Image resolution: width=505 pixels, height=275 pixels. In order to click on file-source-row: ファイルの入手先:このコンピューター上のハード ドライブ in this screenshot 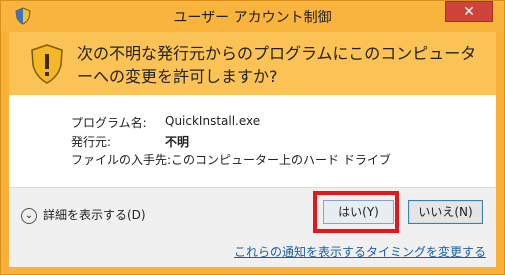, I will do `click(231, 159)`.